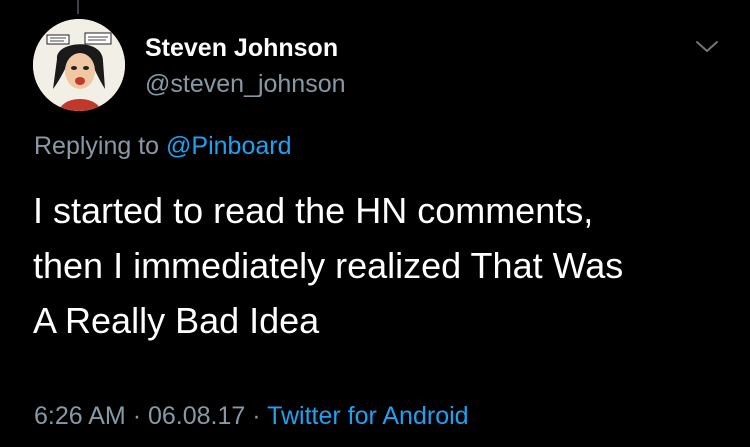 This screenshot has width=750, height=447. What do you see at coordinates (78, 7) in the screenshot?
I see `thread-connector-line` at bounding box center [78, 7].